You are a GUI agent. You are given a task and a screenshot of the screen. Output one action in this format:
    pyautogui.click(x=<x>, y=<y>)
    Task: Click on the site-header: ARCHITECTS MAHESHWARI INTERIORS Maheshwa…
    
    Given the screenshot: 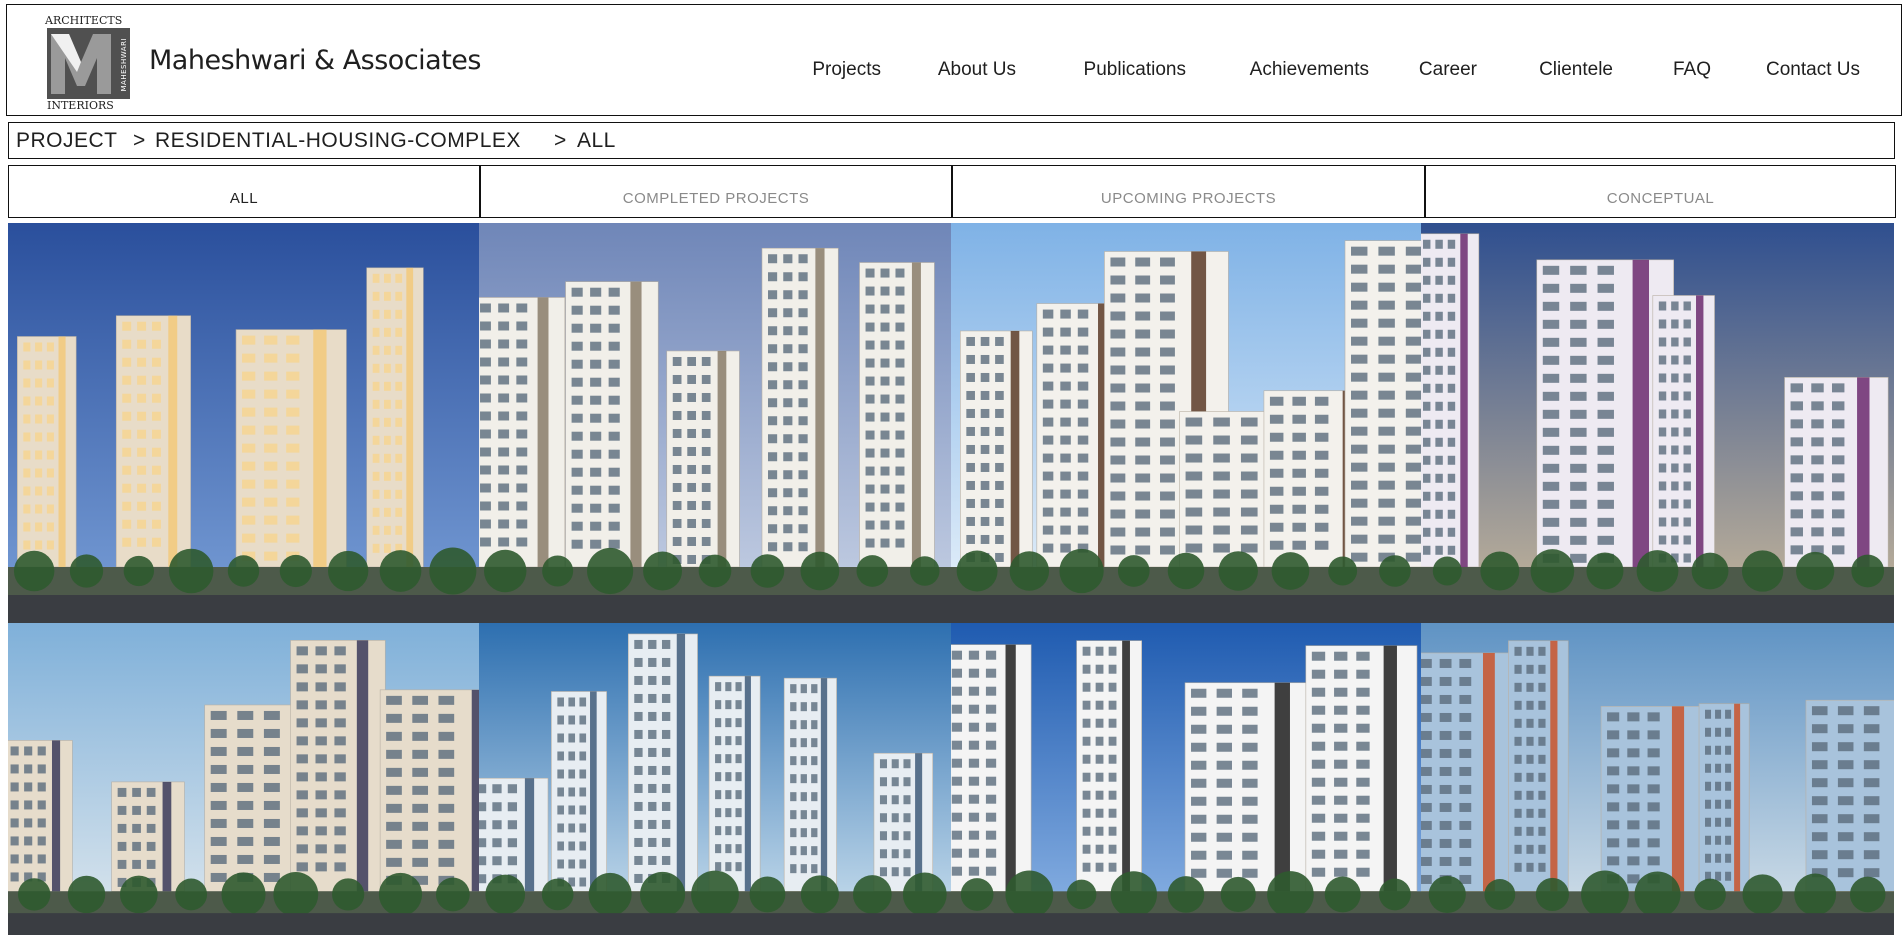 What is the action you would take?
    pyautogui.click(x=954, y=60)
    